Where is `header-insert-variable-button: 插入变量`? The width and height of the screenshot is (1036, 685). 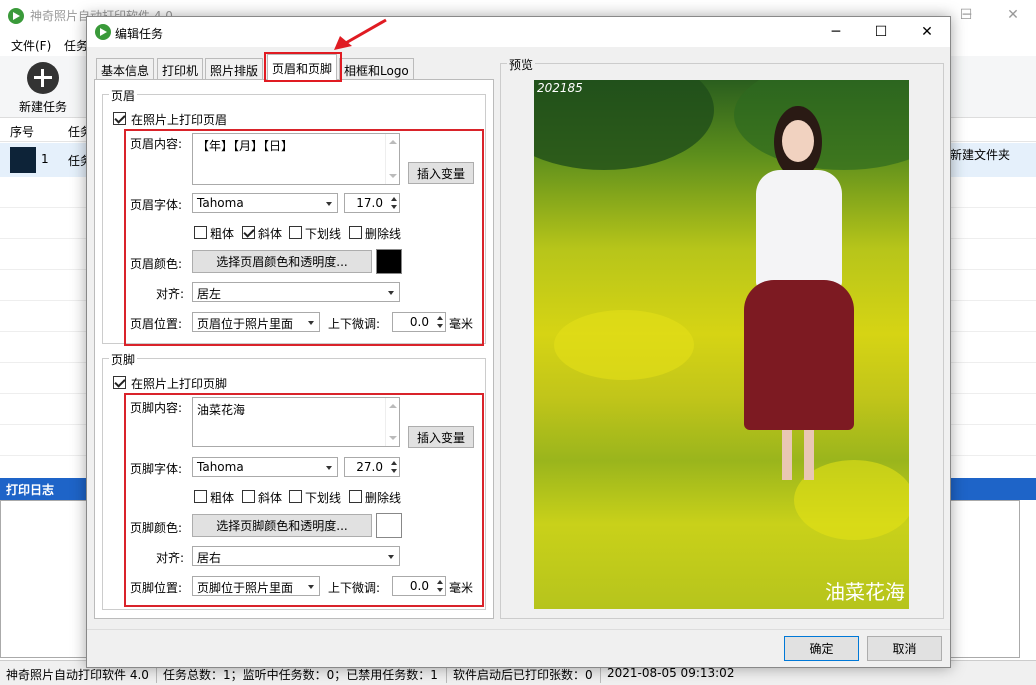
header-insert-variable-button: 插入变量 is located at coordinates (441, 173).